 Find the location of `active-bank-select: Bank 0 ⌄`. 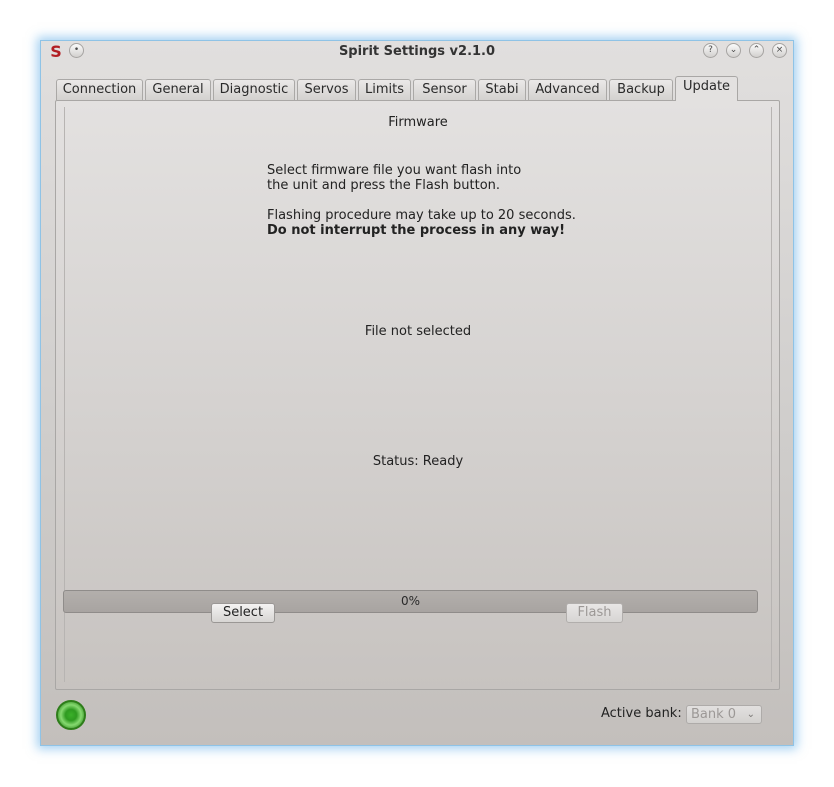

active-bank-select: Bank 0 ⌄ is located at coordinates (724, 714).